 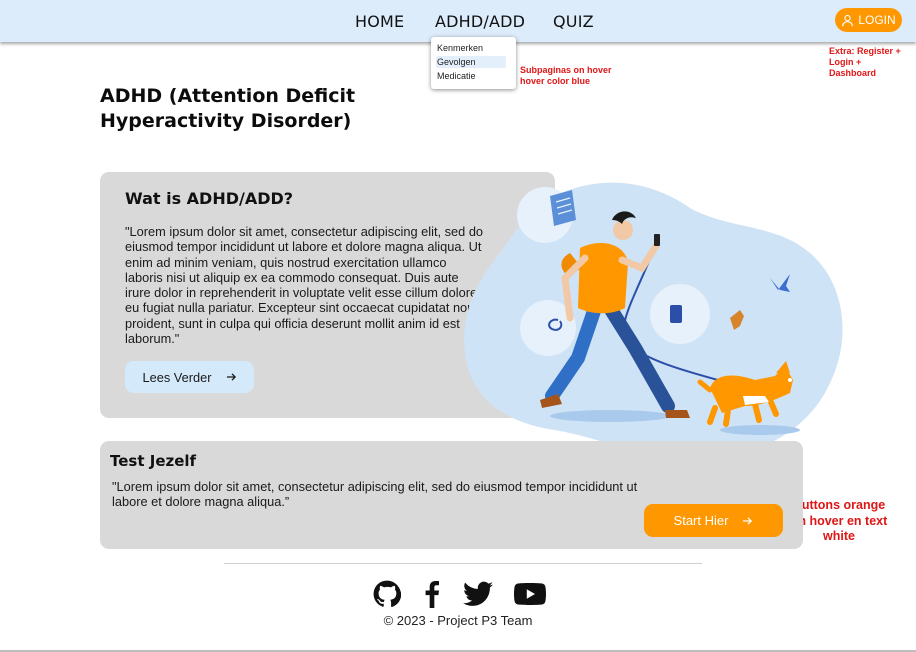 I want to click on start-here-button: Start Hier, so click(x=713, y=520).